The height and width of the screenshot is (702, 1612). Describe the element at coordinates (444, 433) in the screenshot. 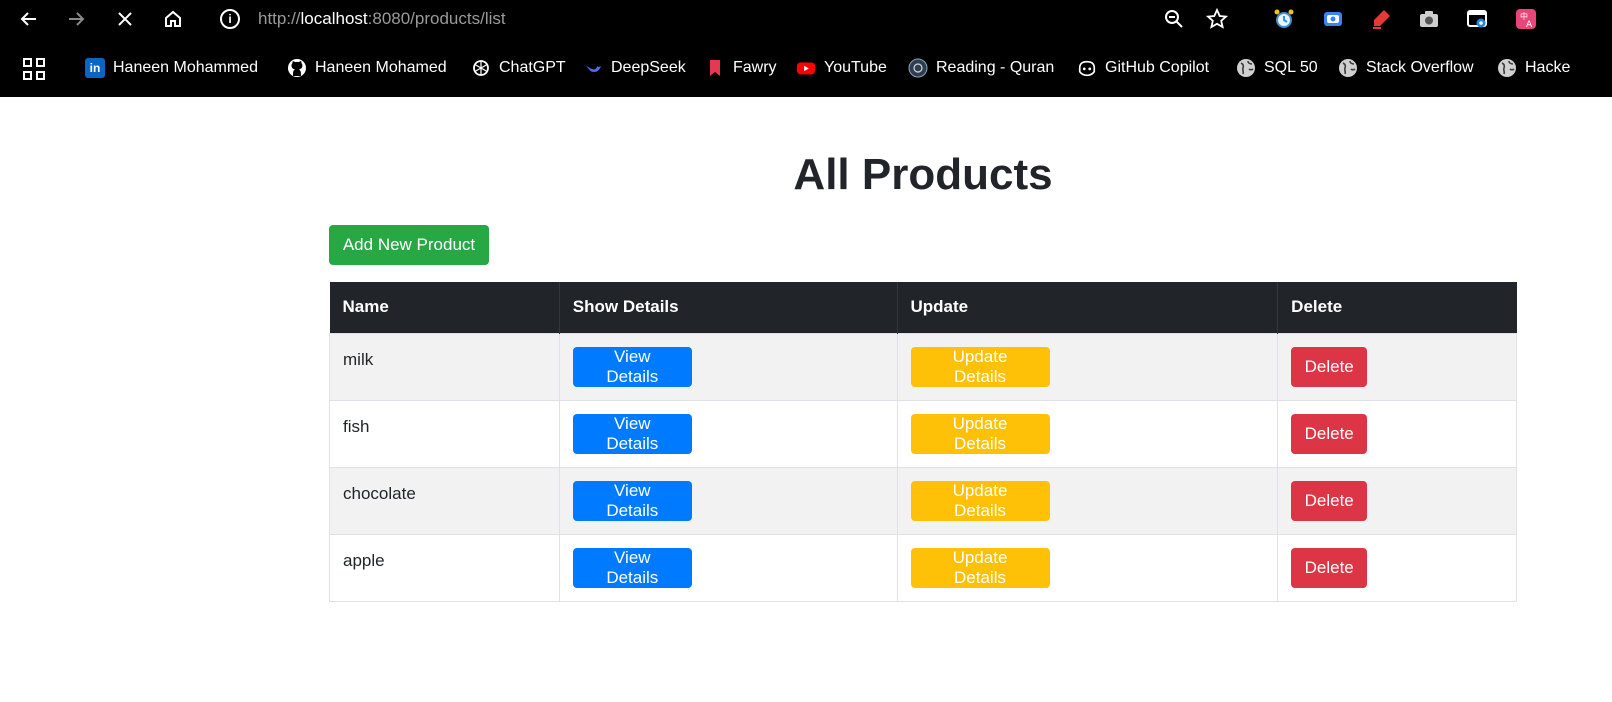

I see `product-name: fish` at that location.